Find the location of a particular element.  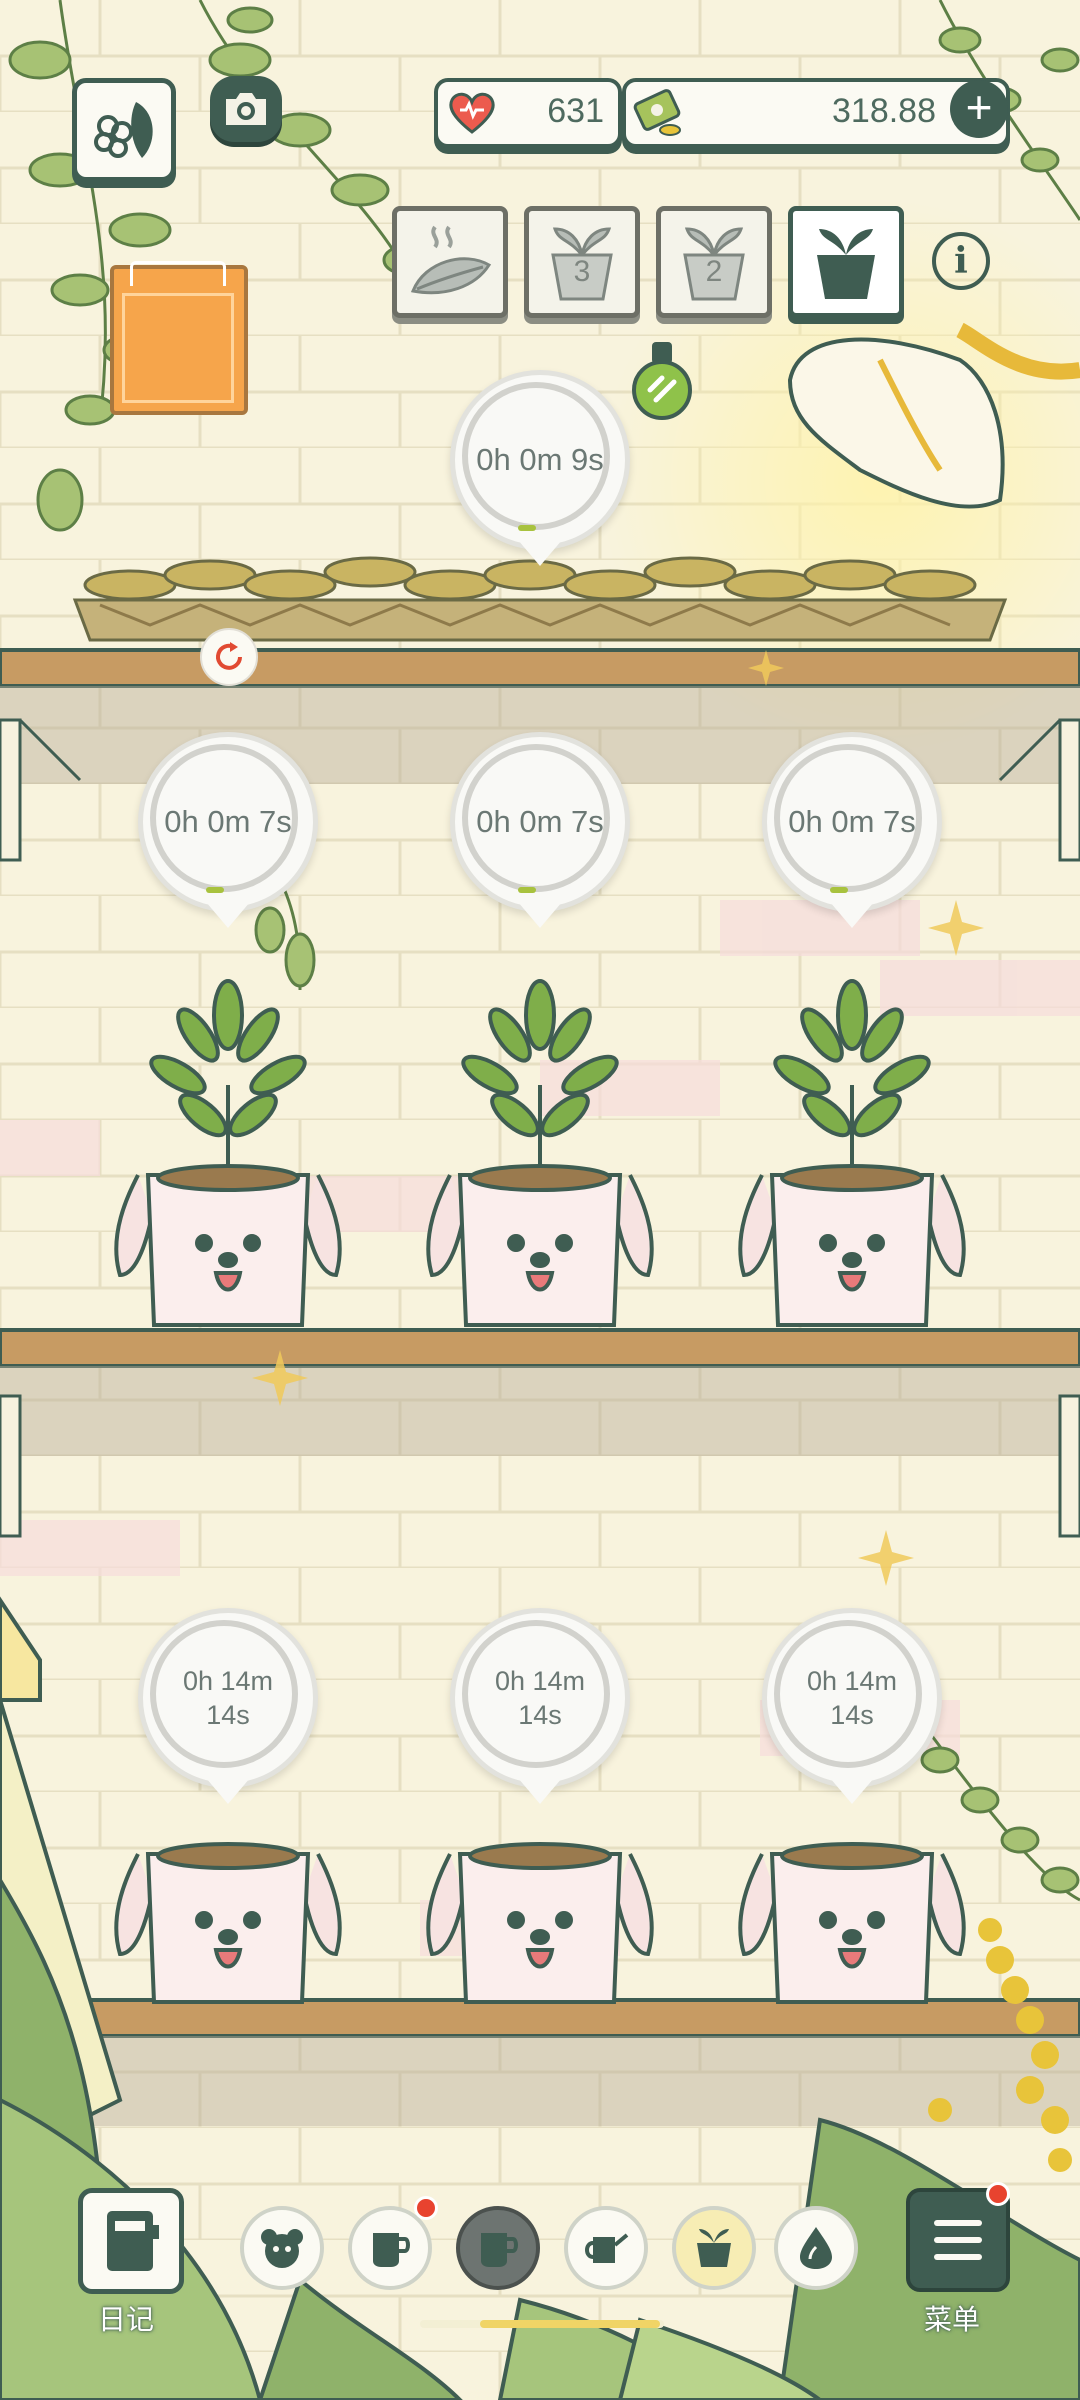

gift-pot-icon is located at coordinates (714, 2248).